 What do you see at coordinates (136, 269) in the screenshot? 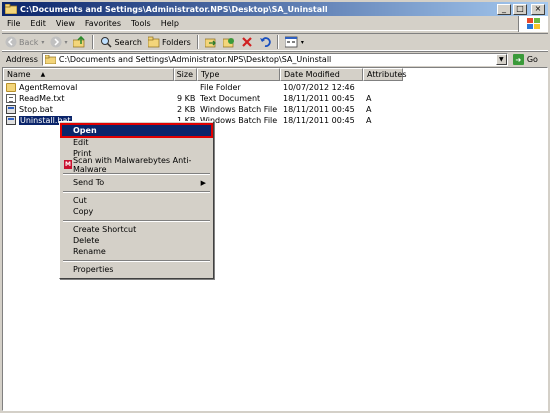
I see `context-properties: Properties` at bounding box center [136, 269].